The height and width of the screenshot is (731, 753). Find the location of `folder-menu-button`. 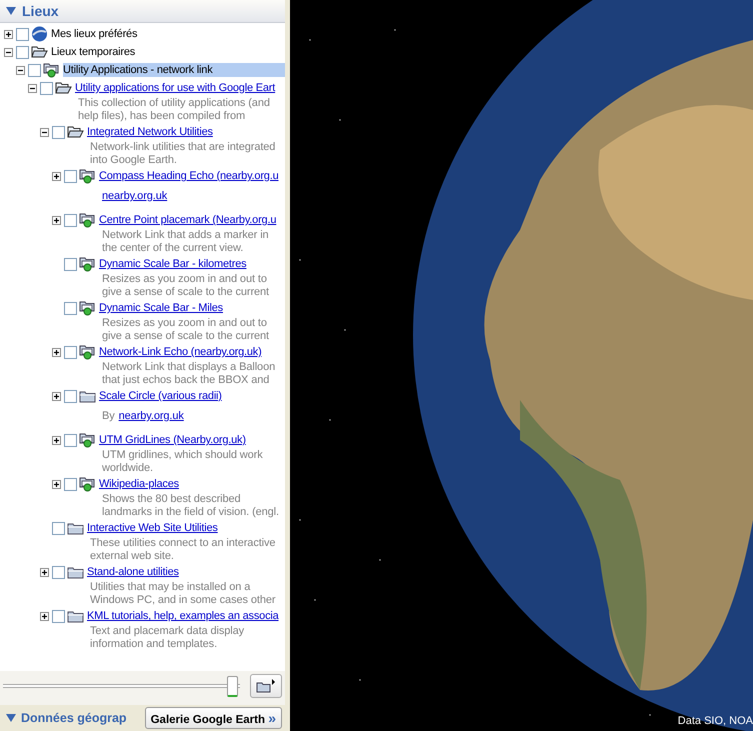

folder-menu-button is located at coordinates (266, 686).